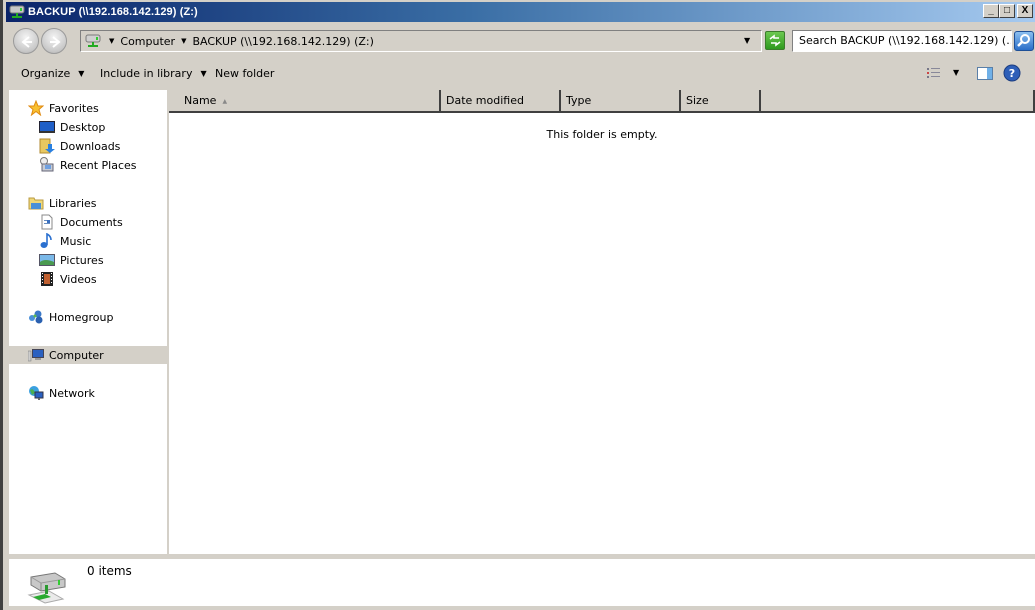 The image size is (1035, 610). I want to click on computer-icon, so click(35, 355).